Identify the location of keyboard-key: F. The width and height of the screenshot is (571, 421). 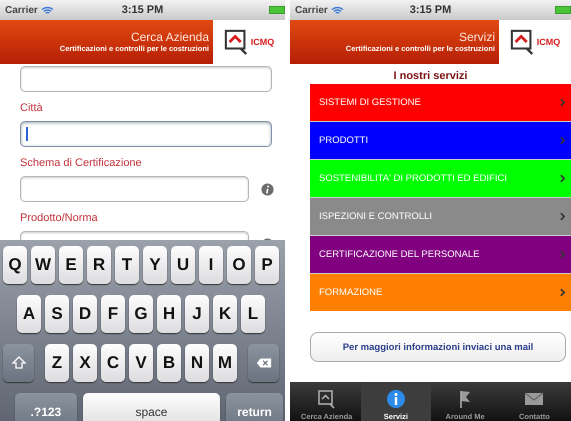
(113, 314).